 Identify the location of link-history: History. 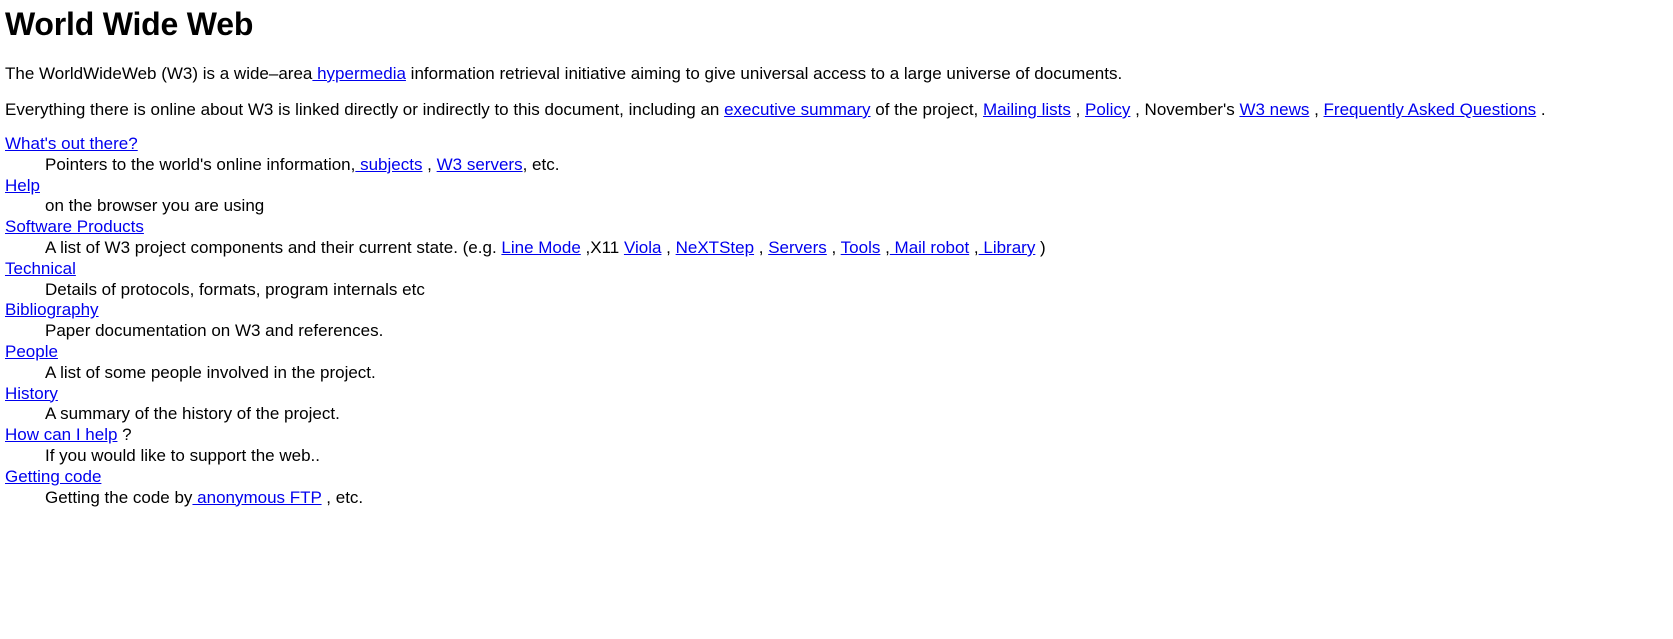
(31, 393).